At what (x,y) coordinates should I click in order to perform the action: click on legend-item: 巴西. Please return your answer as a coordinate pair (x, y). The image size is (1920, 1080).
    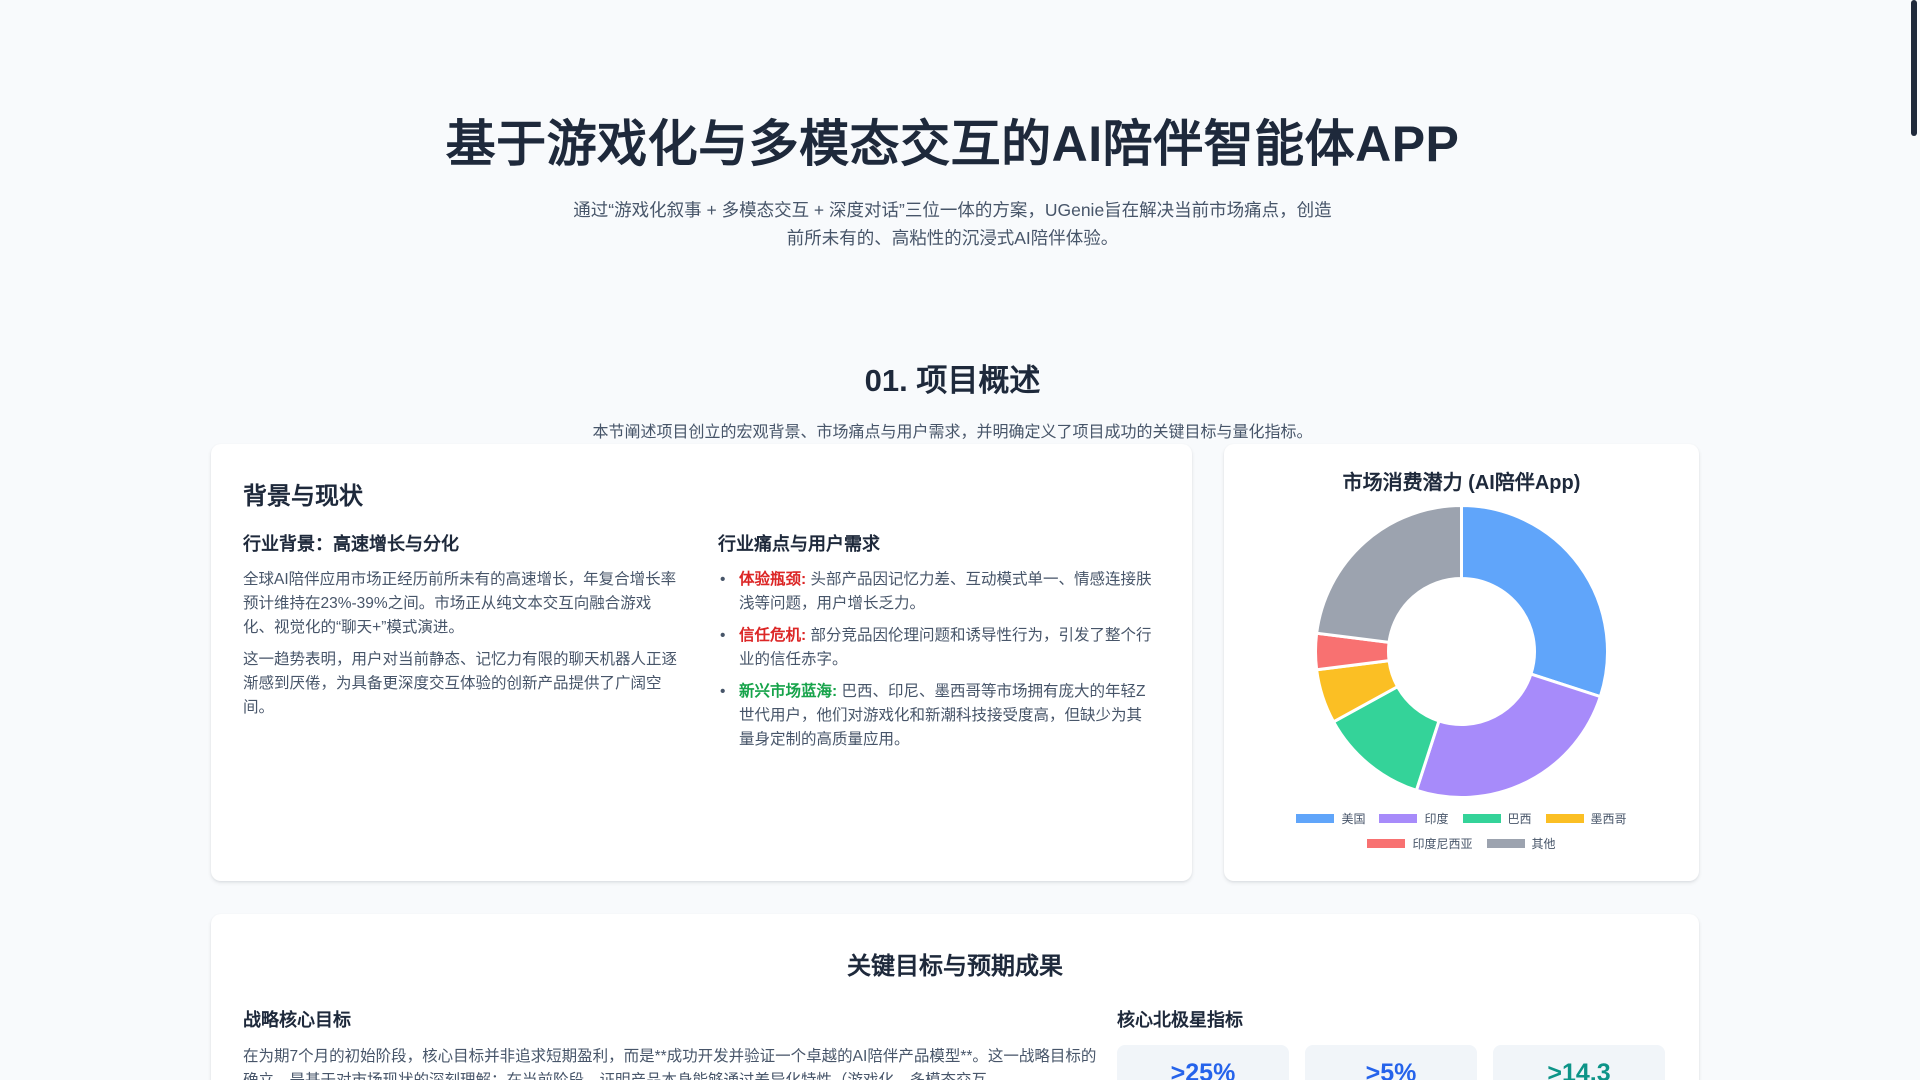
    Looking at the image, I should click on (1497, 818).